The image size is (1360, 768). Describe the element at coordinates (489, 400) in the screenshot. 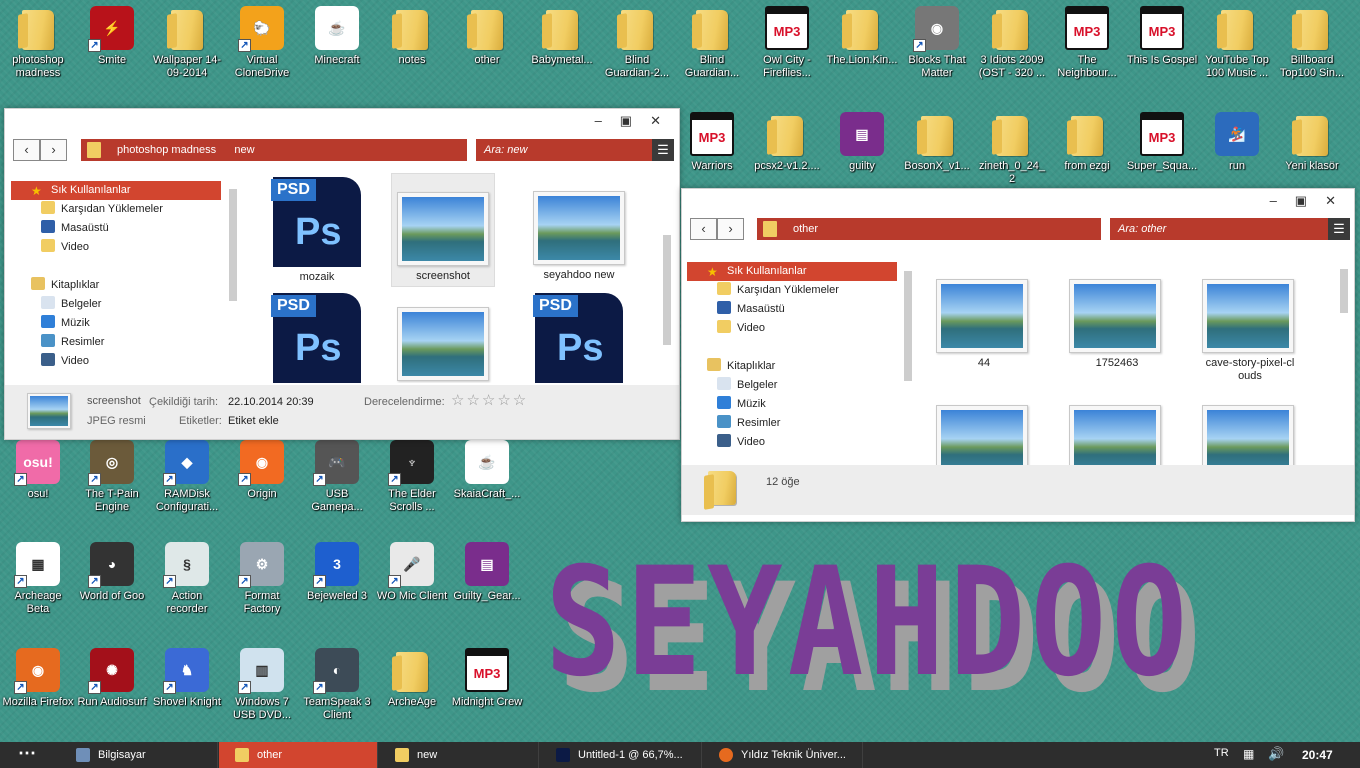

I see `rating-stars: ☆☆☆☆☆` at that location.